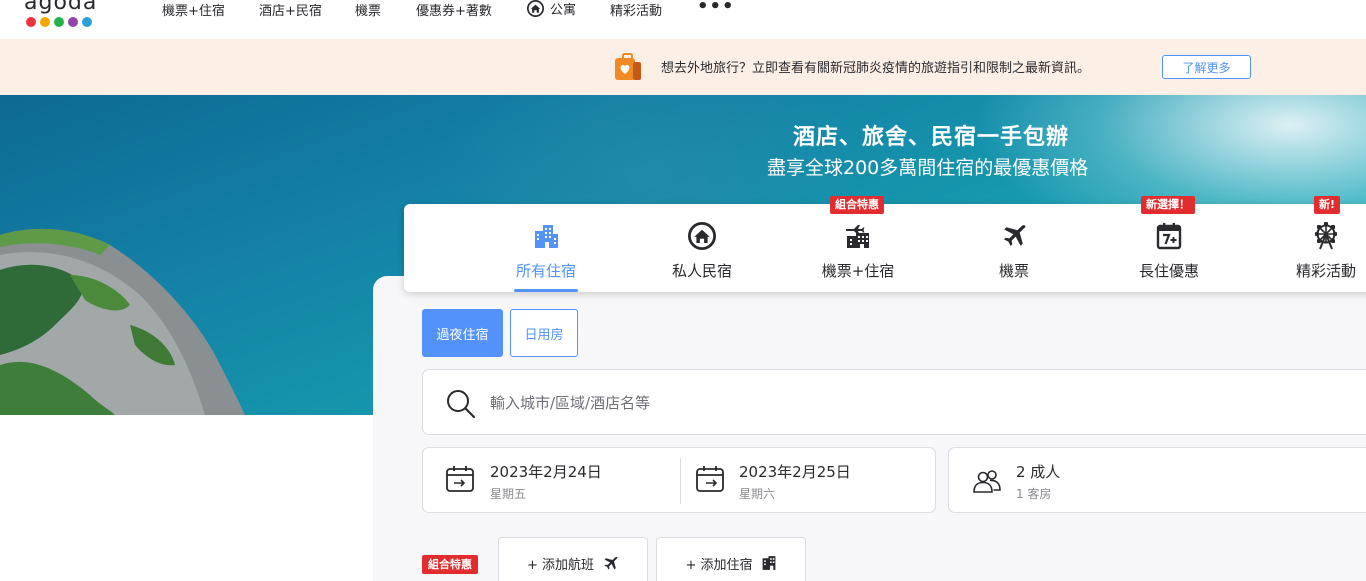 Image resolution: width=1366 pixels, height=581 pixels. What do you see at coordinates (462, 333) in the screenshot?
I see `overnight-stay-button: 過夜住宿` at bounding box center [462, 333].